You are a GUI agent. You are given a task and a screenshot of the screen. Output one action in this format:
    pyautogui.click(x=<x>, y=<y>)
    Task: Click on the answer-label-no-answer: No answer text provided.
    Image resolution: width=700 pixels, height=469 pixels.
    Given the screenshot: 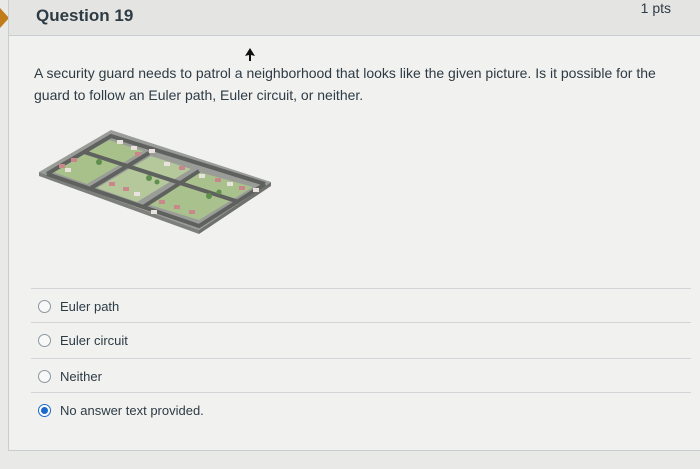 What is the action you would take?
    pyautogui.click(x=132, y=410)
    